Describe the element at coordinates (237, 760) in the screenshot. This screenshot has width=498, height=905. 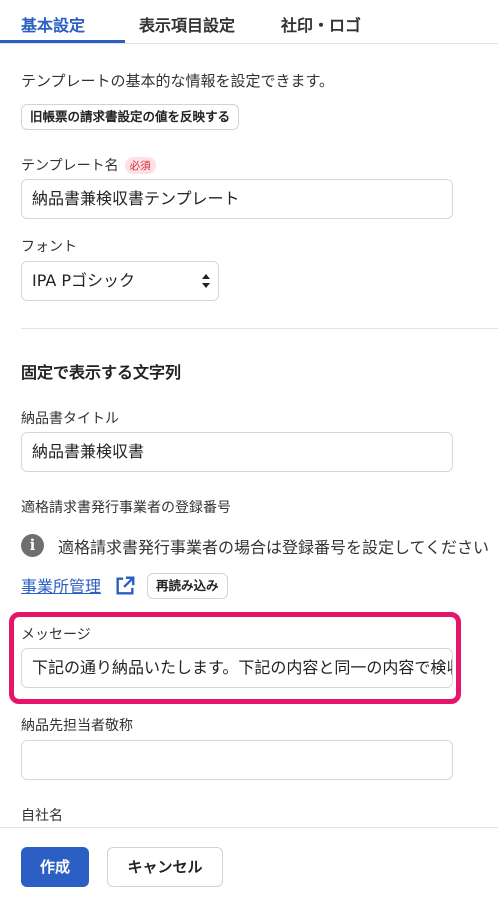
I see `recipient-honorific-input` at that location.